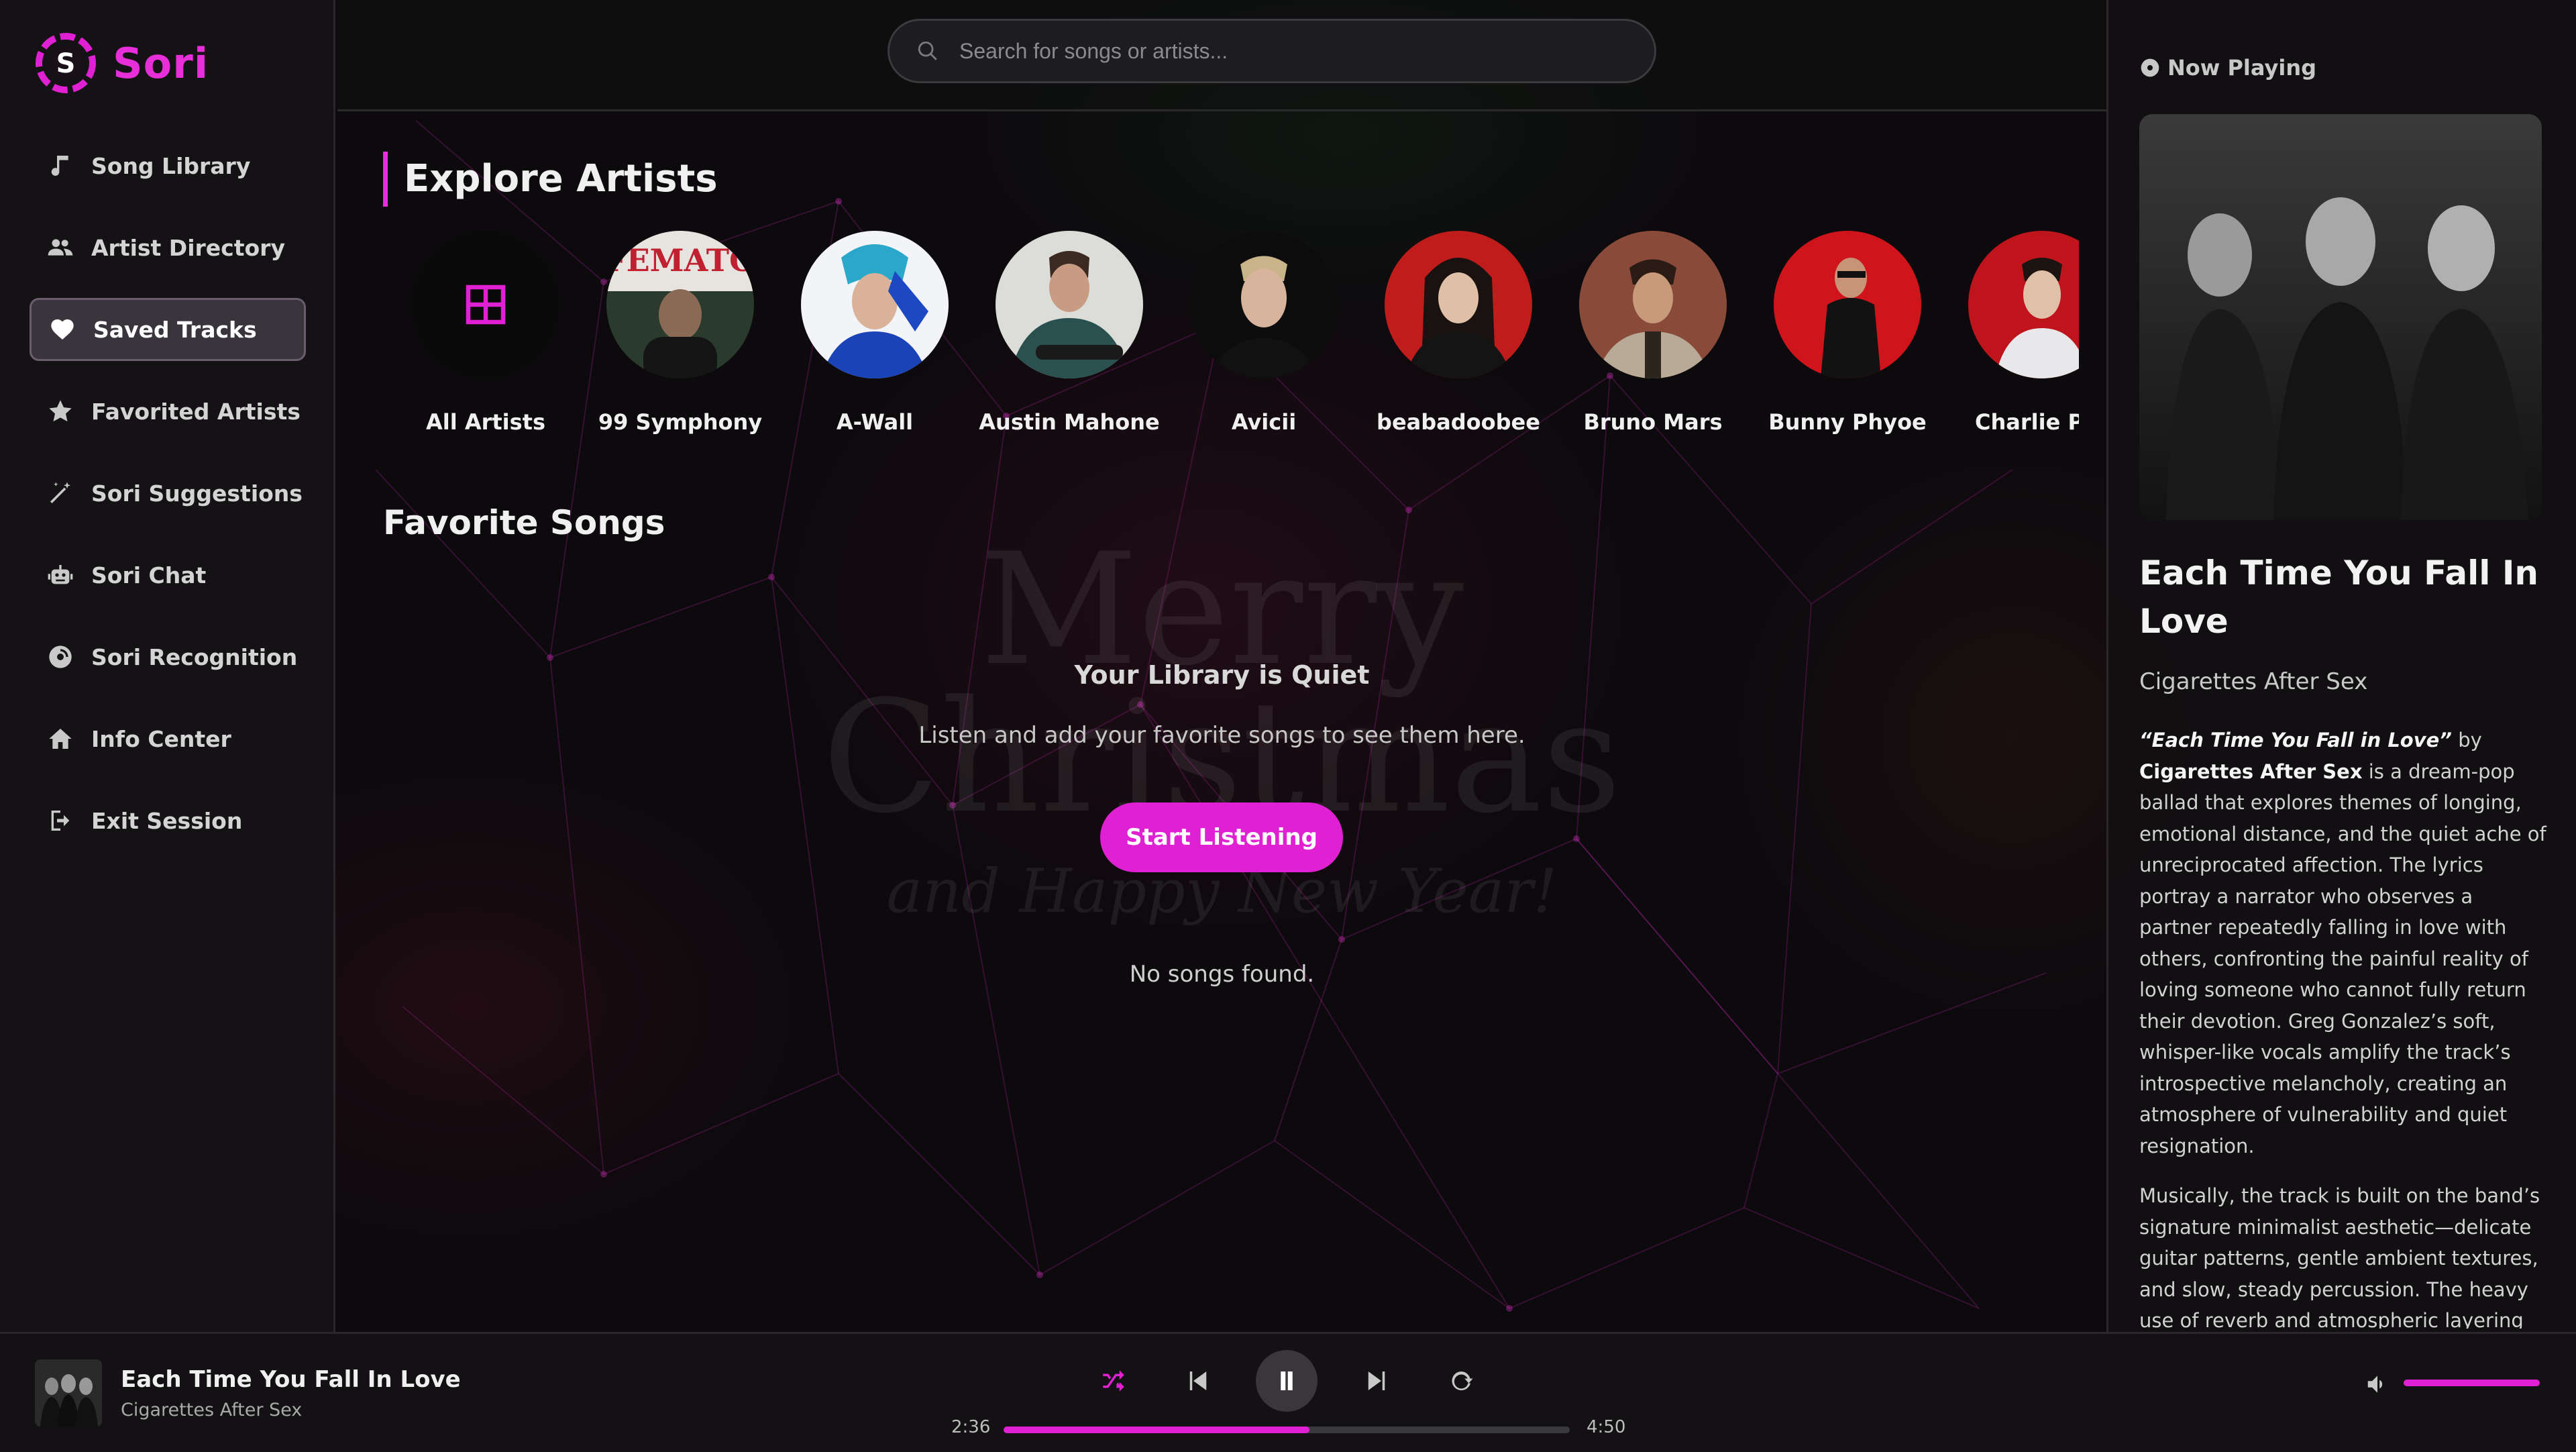 This screenshot has height=1452, width=2576. I want to click on artist-card-avicii: Avicii, so click(1264, 333).